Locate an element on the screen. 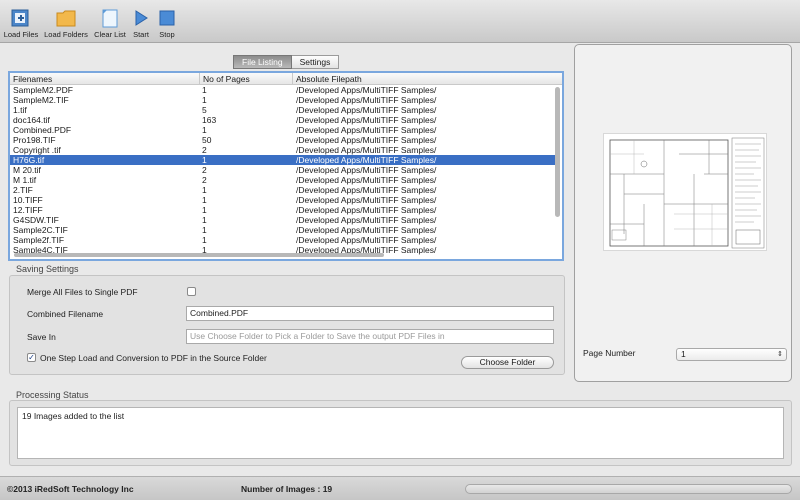 The image size is (800, 500). column-absolute-filepath: Absolute Filepath is located at coordinates (427, 79).